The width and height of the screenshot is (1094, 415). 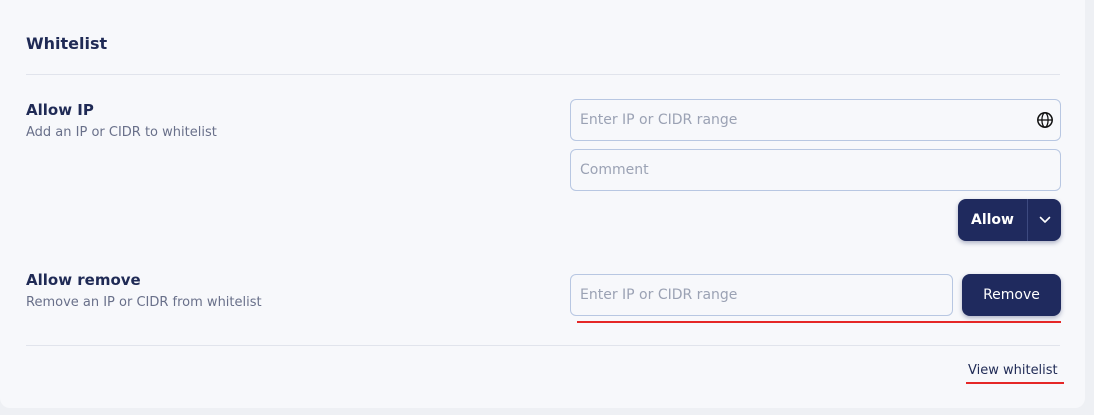 What do you see at coordinates (83, 280) in the screenshot?
I see `allow-remove-title: Allow remove` at bounding box center [83, 280].